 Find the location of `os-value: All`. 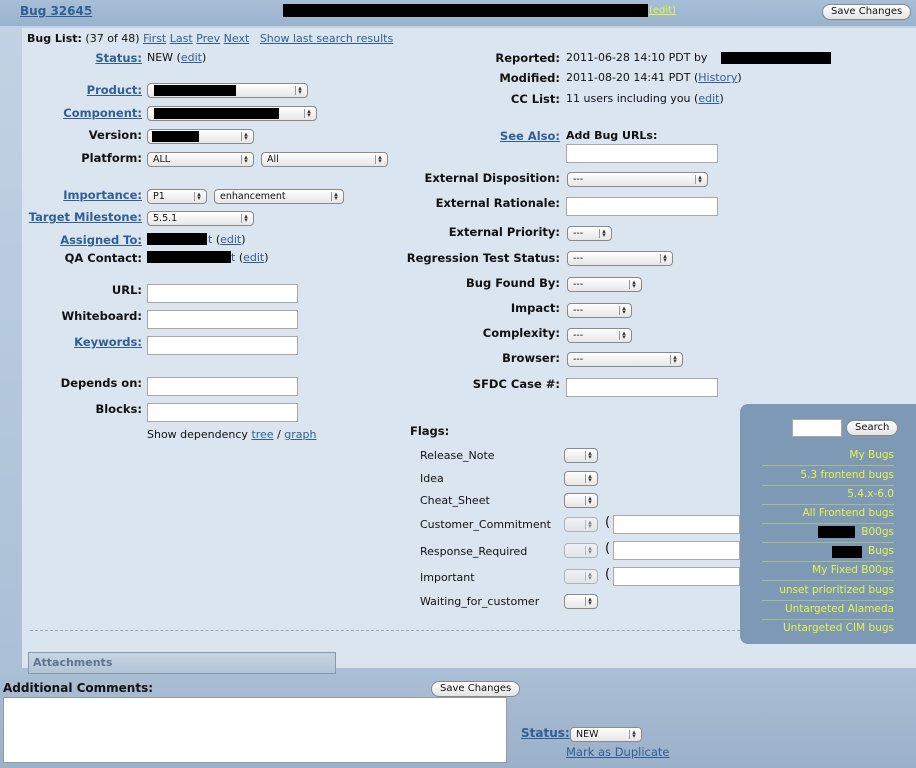

os-value: All is located at coordinates (273, 159).